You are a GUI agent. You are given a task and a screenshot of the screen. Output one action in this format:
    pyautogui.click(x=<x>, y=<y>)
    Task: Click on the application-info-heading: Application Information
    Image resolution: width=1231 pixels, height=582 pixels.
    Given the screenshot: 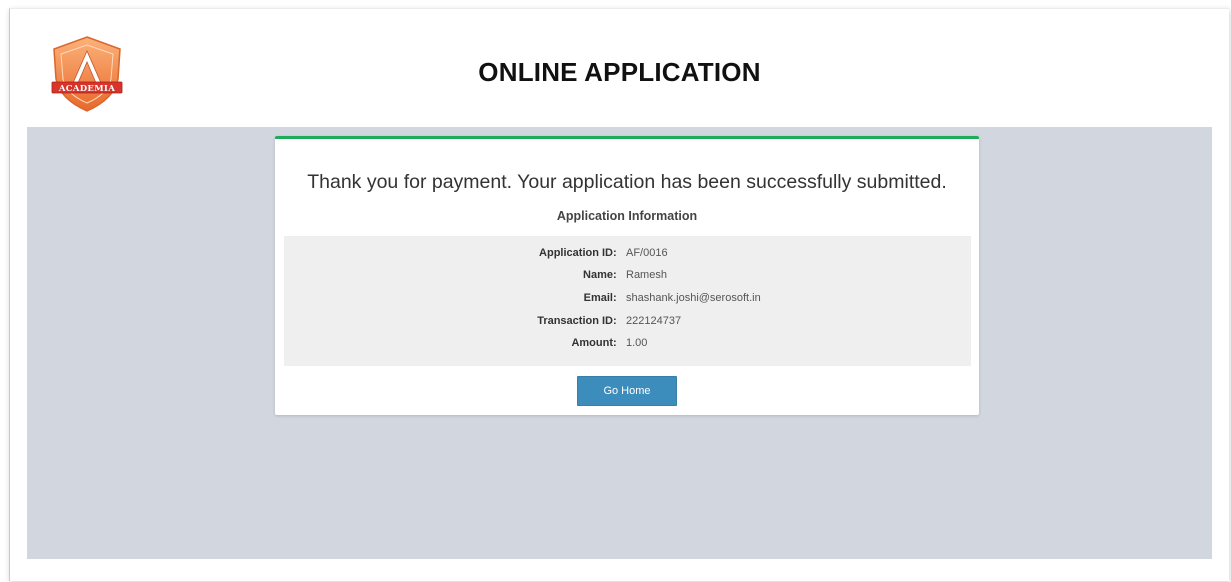 What is the action you would take?
    pyautogui.click(x=627, y=216)
    